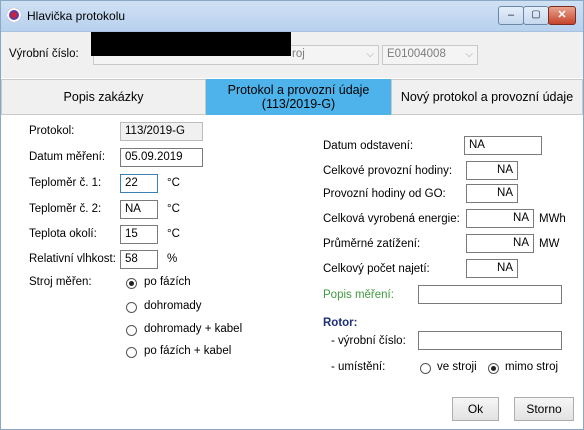 This screenshot has width=584, height=430. I want to click on rotor-label: Rotor:, so click(340, 323).